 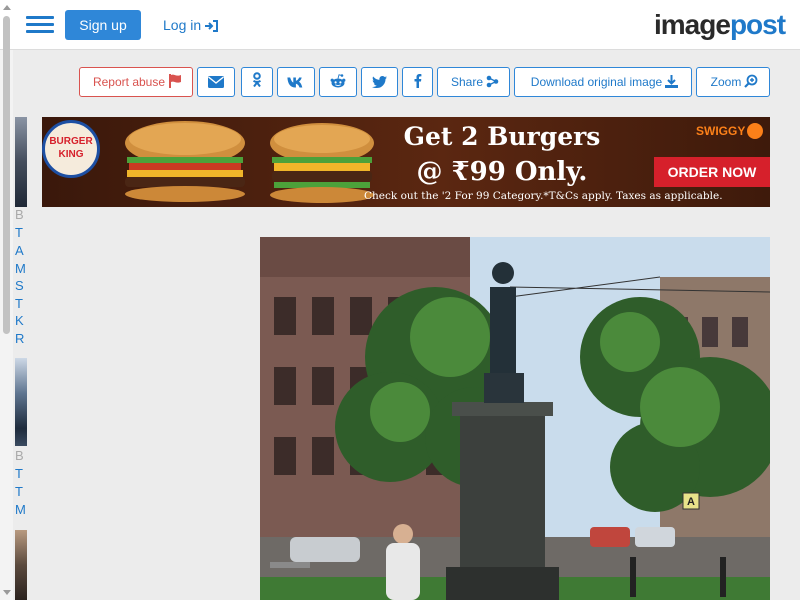 I want to click on postimage-logo: imagepost, so click(x=720, y=25).